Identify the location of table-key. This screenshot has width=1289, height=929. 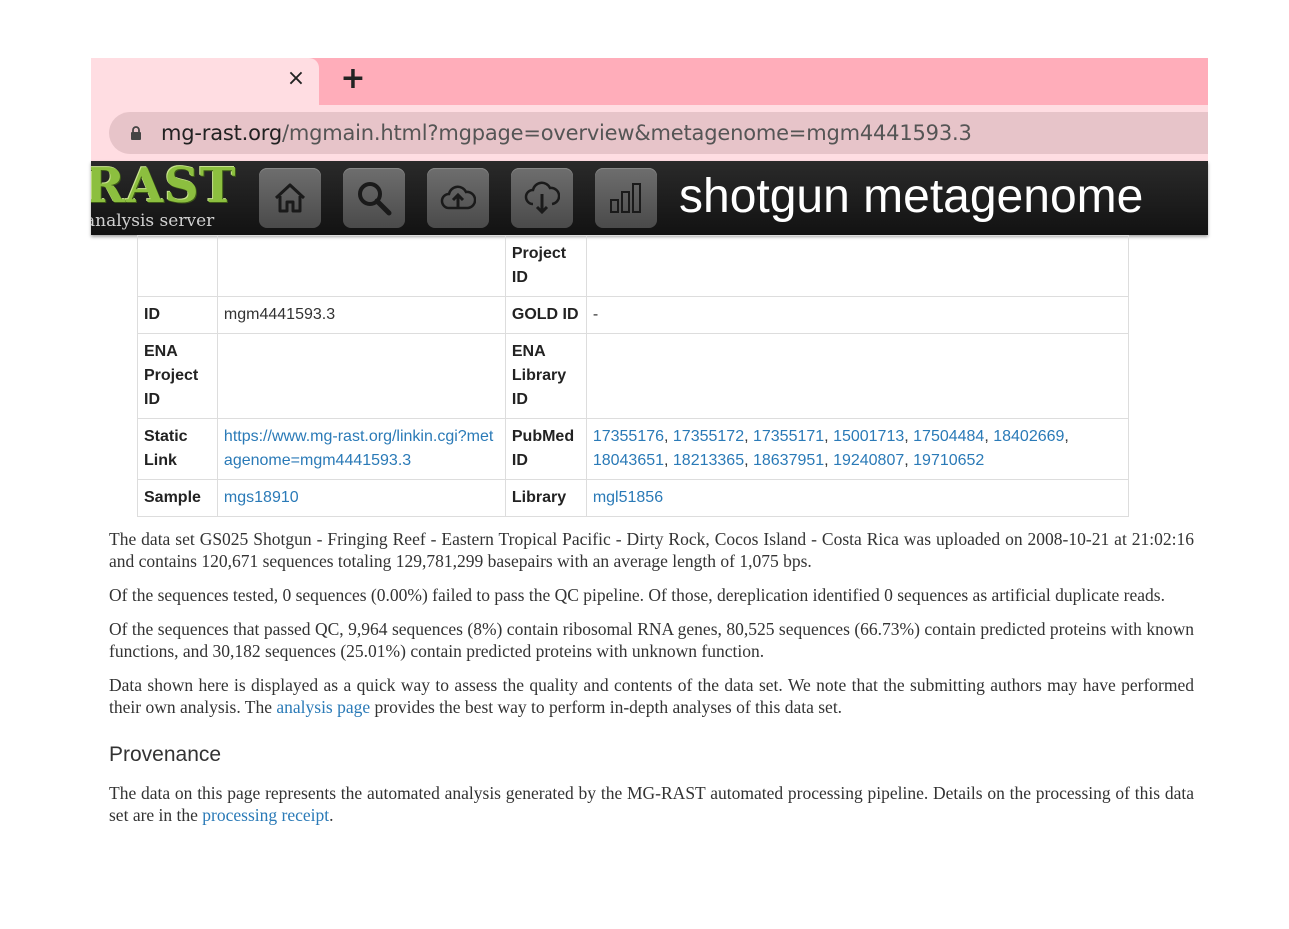
(177, 266).